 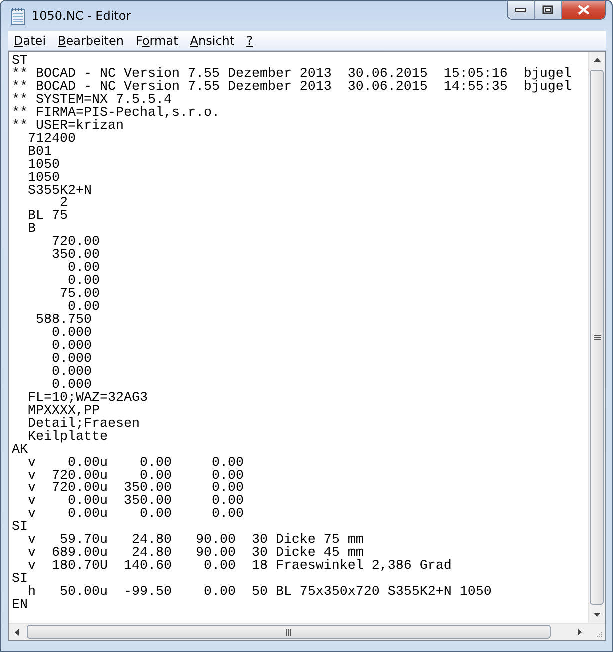 What do you see at coordinates (39, 153) in the screenshot?
I see `text-line: B01` at bounding box center [39, 153].